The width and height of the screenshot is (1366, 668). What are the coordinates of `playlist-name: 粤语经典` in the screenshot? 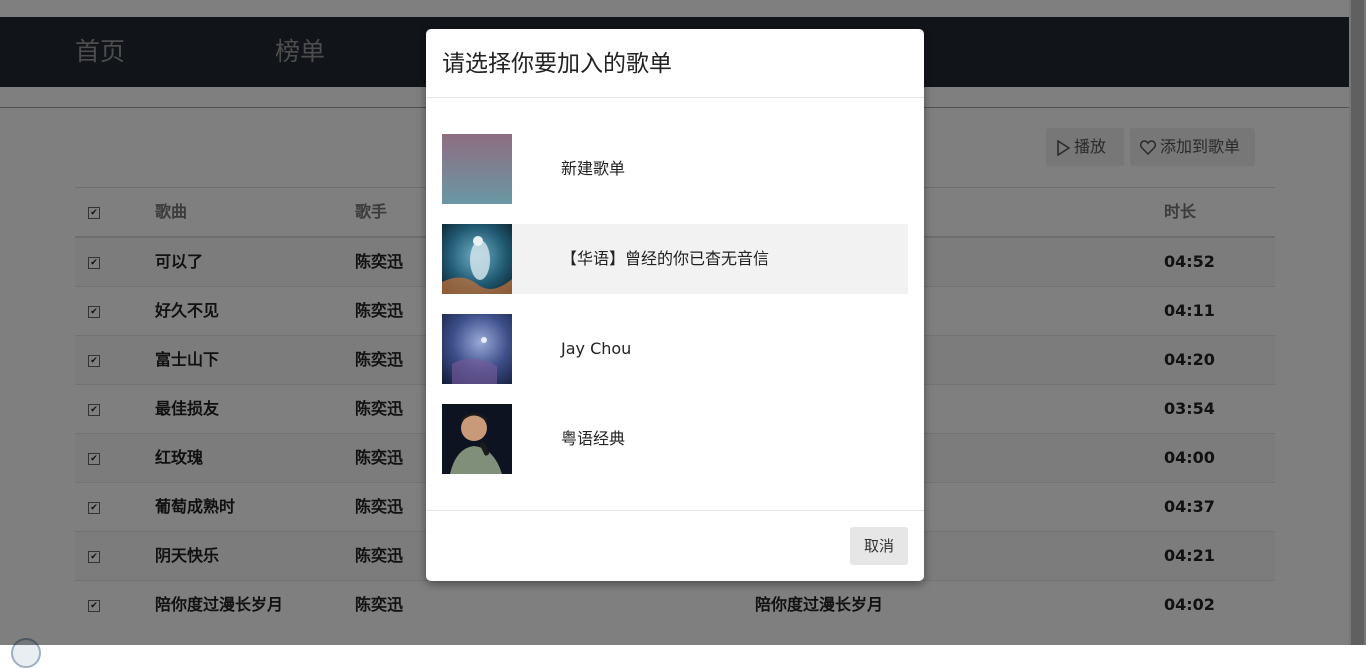 It's located at (593, 439).